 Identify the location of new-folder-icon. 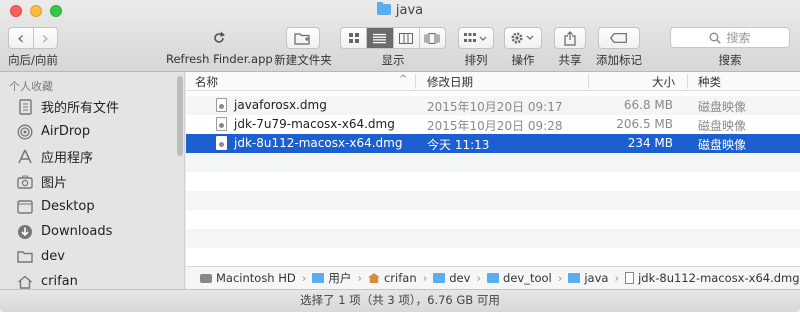
(302, 38).